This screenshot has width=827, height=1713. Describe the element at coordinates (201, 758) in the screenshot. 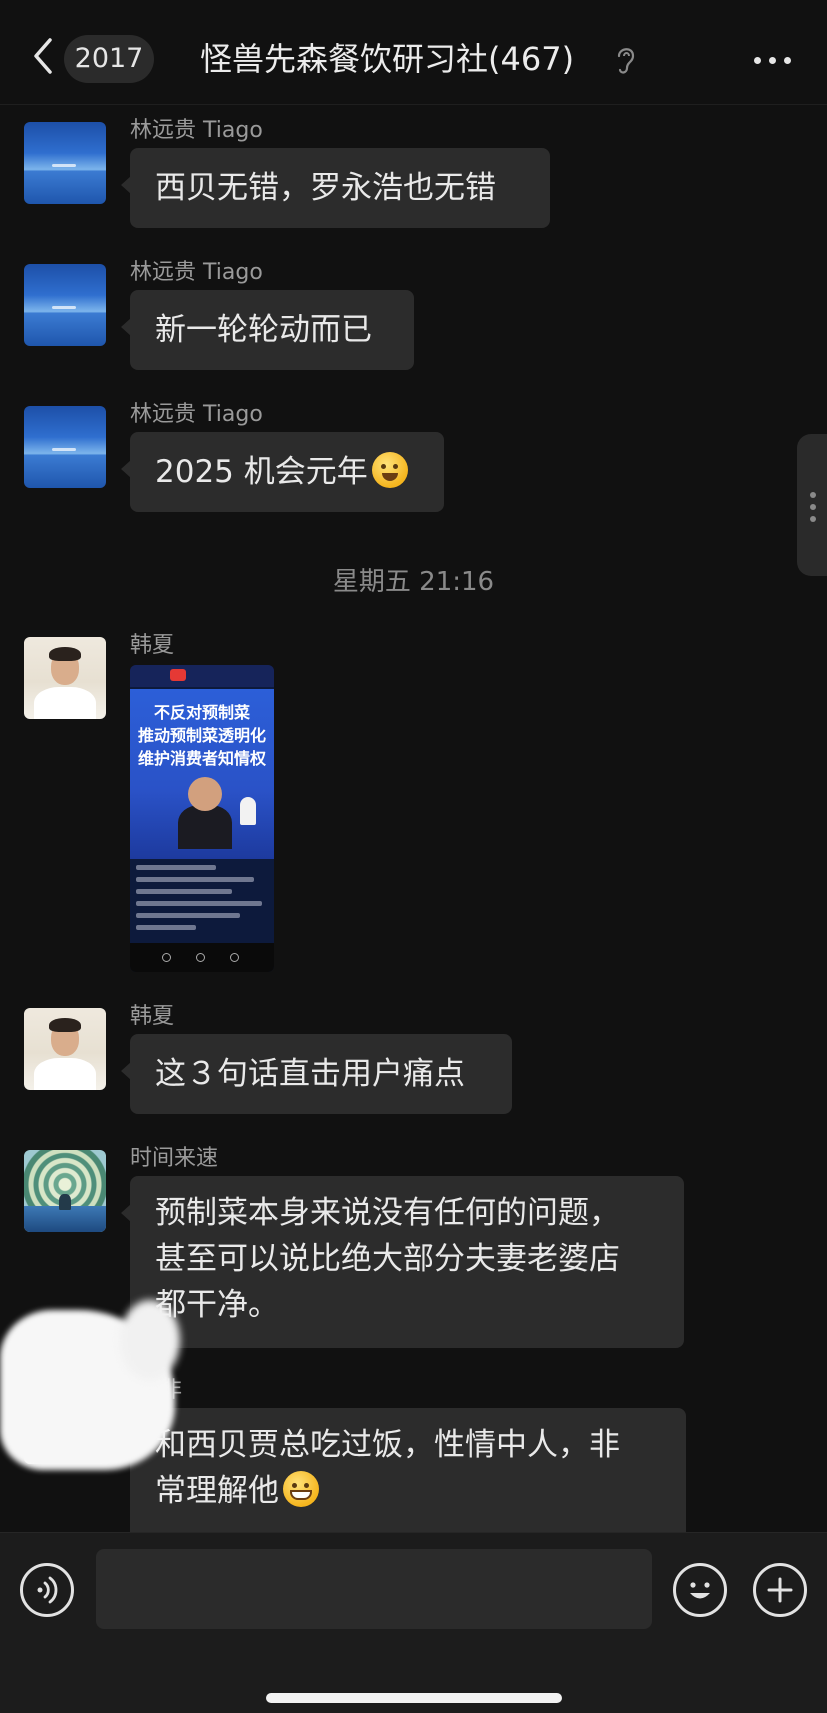

I see `image-headline-line: 维护消费者知情权` at that location.